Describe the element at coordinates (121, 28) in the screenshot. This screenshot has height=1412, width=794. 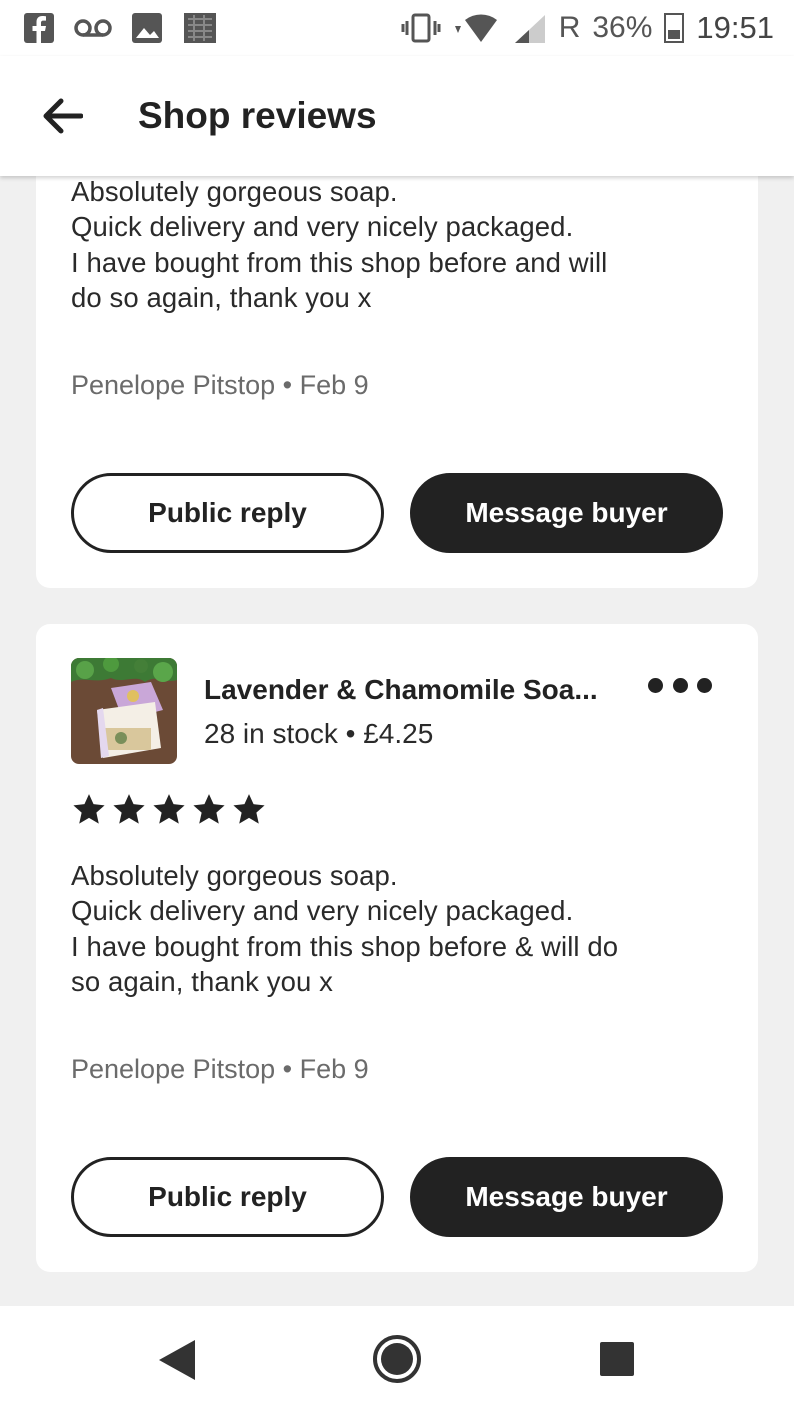
I see `notification-icons` at that location.